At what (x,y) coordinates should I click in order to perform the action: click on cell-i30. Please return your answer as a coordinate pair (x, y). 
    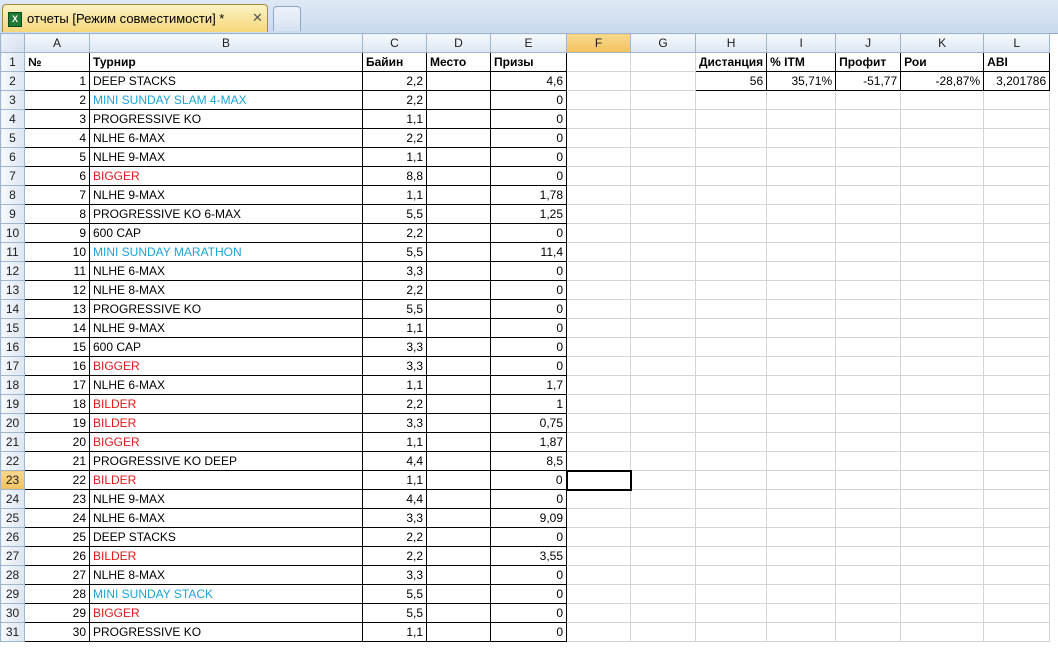
    Looking at the image, I should click on (801, 613).